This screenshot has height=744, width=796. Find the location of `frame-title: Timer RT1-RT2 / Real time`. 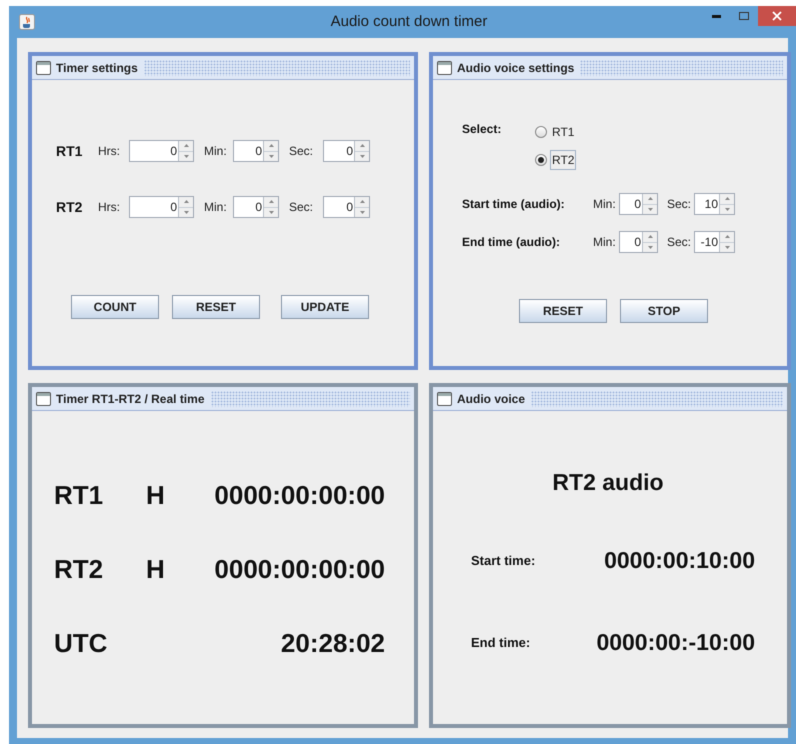

frame-title: Timer RT1-RT2 / Real time is located at coordinates (130, 399).